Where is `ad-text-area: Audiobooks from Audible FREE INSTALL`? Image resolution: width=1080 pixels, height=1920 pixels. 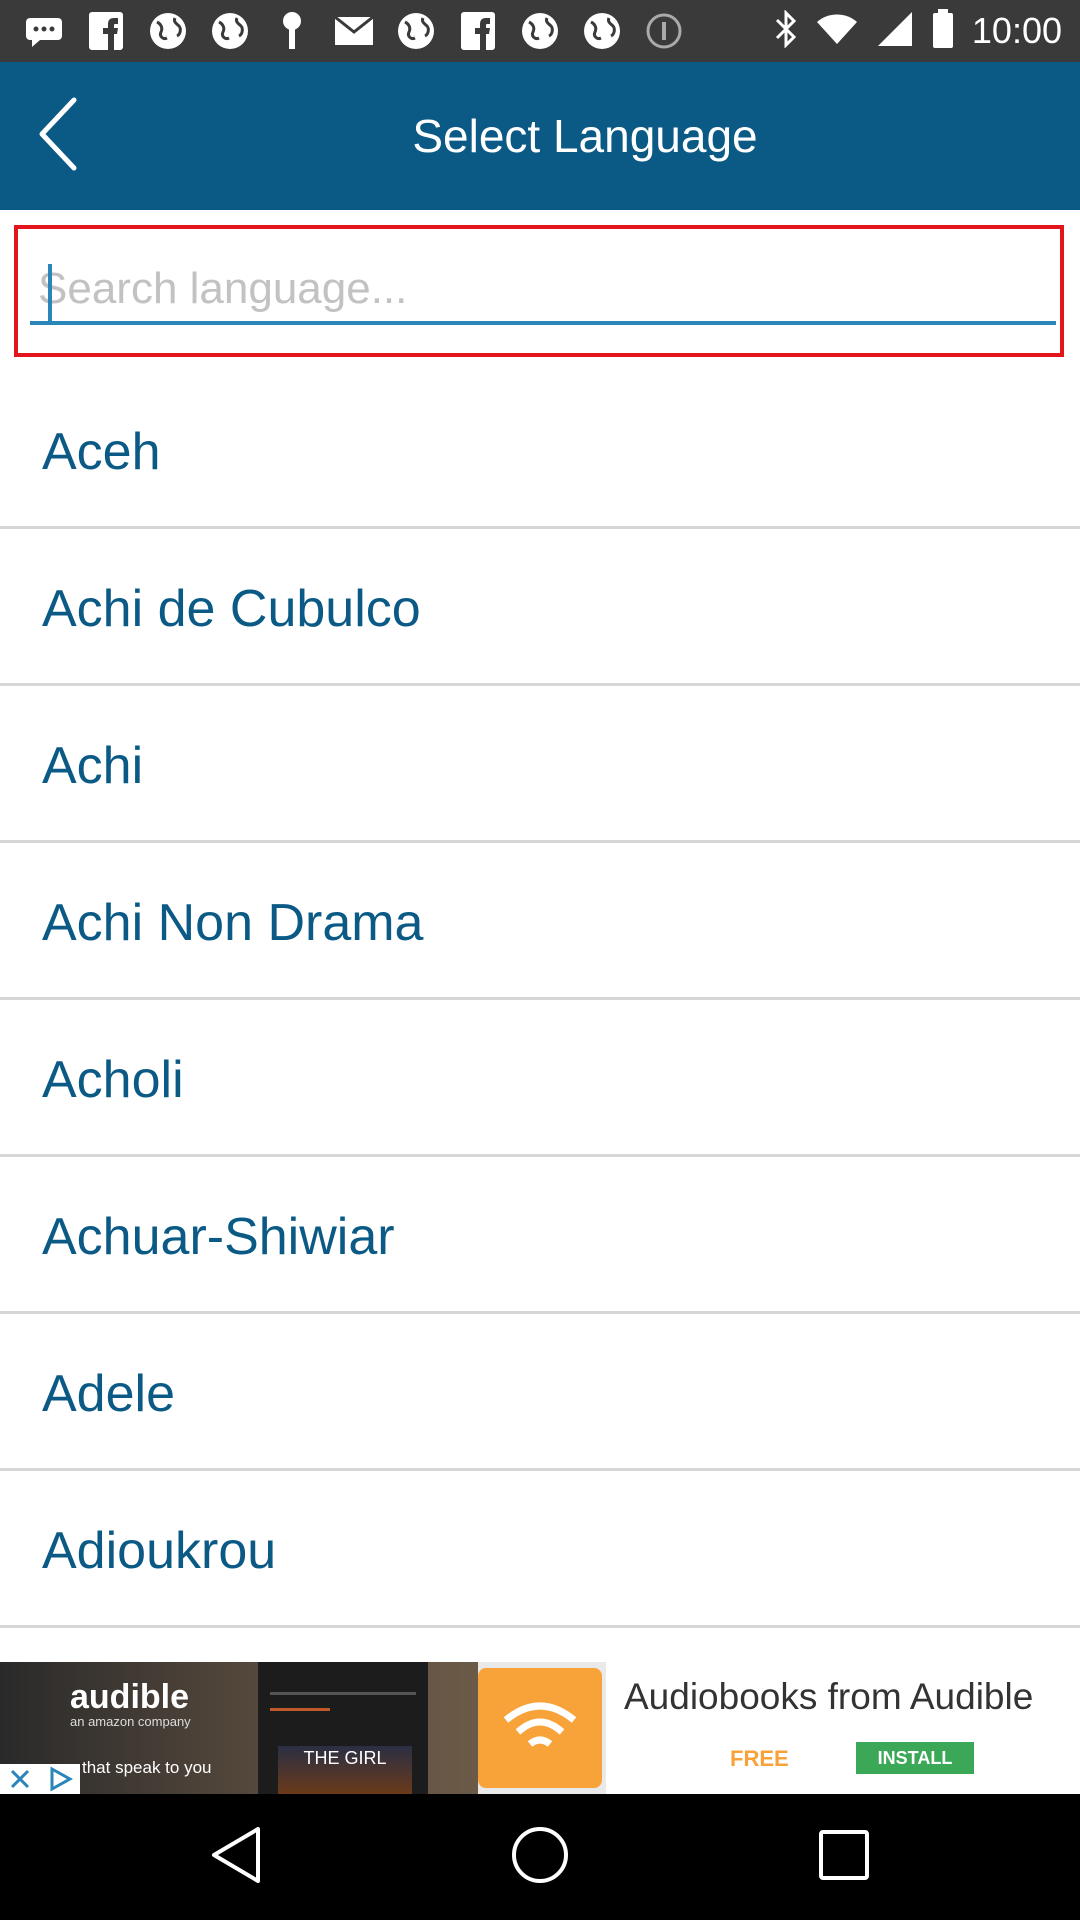
ad-text-area: Audiobooks from Audible FREE INSTALL is located at coordinates (843, 1728).